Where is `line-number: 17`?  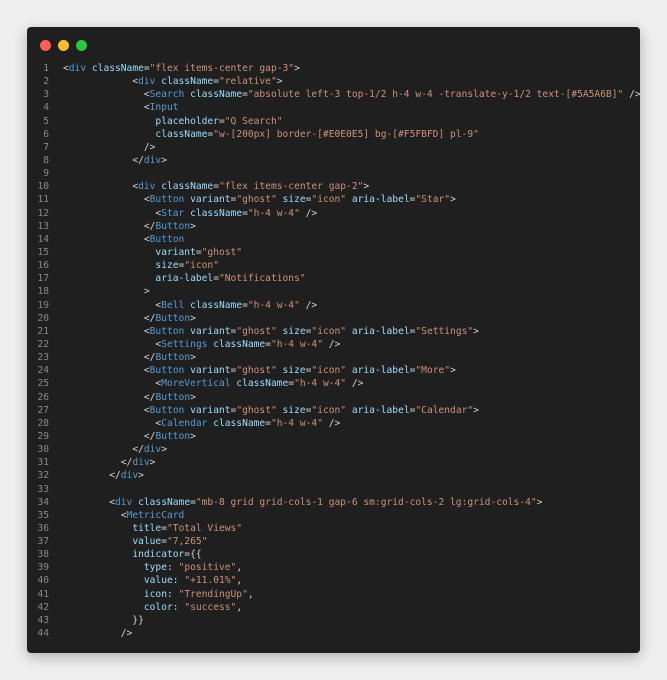
line-number: 17 is located at coordinates (43, 279).